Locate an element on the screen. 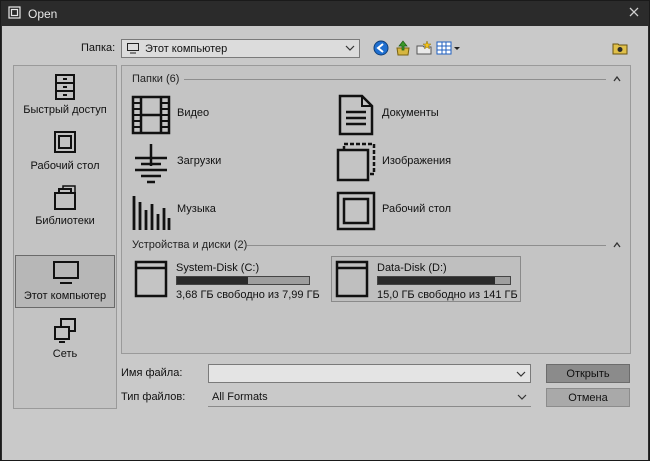 The image size is (650, 461). open-button: Открыть is located at coordinates (588, 373).